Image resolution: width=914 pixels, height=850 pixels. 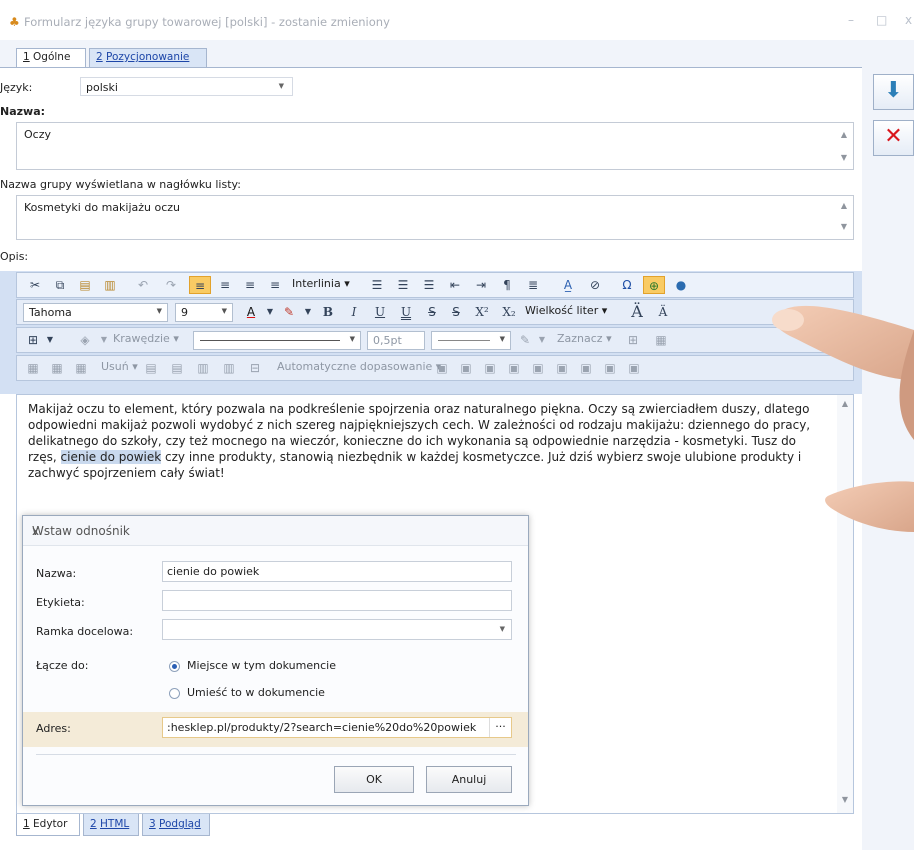 What do you see at coordinates (481, 285) in the screenshot?
I see `increase-indent-icon: ⇥` at bounding box center [481, 285].